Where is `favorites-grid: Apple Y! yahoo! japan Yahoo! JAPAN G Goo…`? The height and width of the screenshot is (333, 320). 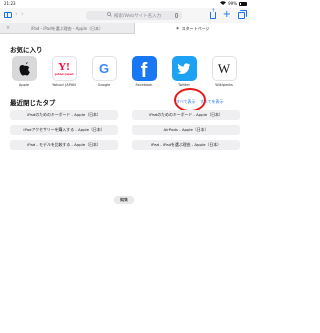
favorites-grid: Apple Y! yahoo! japan Yahoo! JAPAN G Goo… is located at coordinates (126, 74).